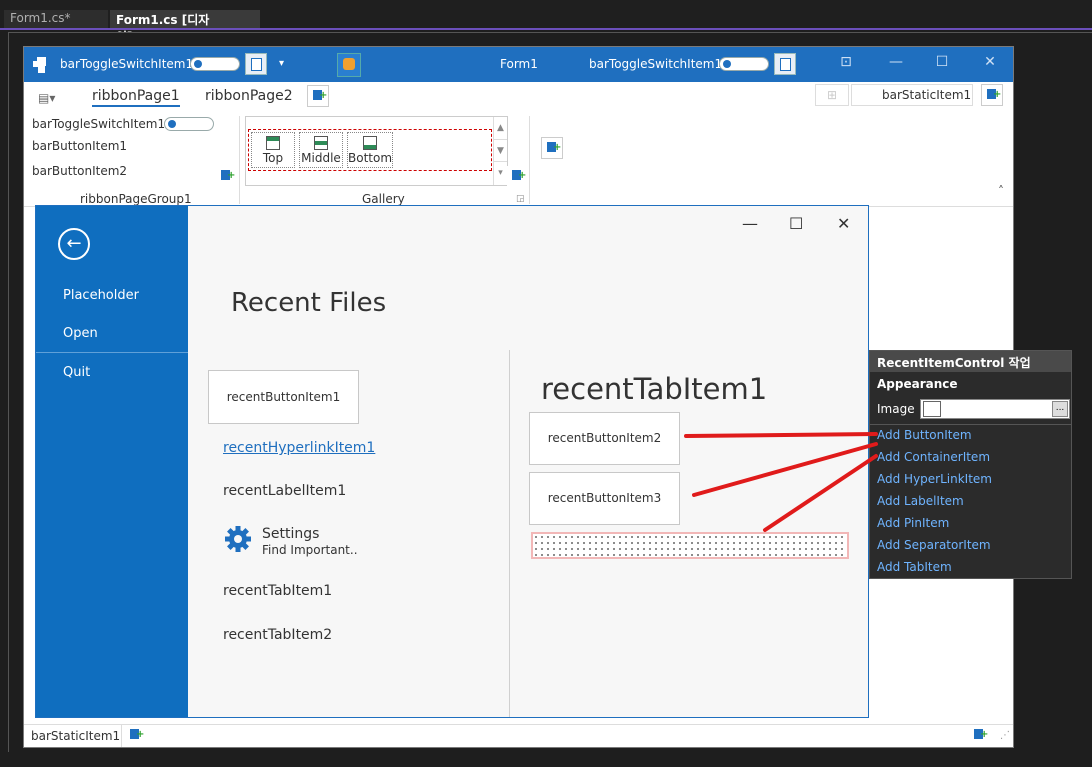 This screenshot has height=767, width=1092. I want to click on ide-tab-strip: Form1.cs* Form1.cs [디자인]*⊣✕, so click(546, 22).